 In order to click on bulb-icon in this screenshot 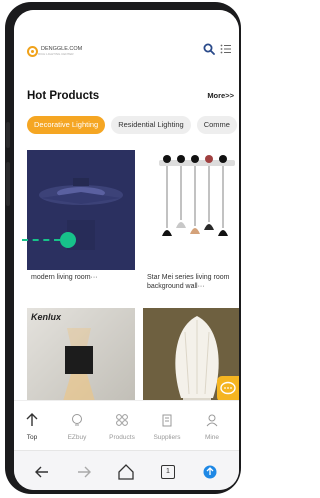, I will do `click(77, 420)`.